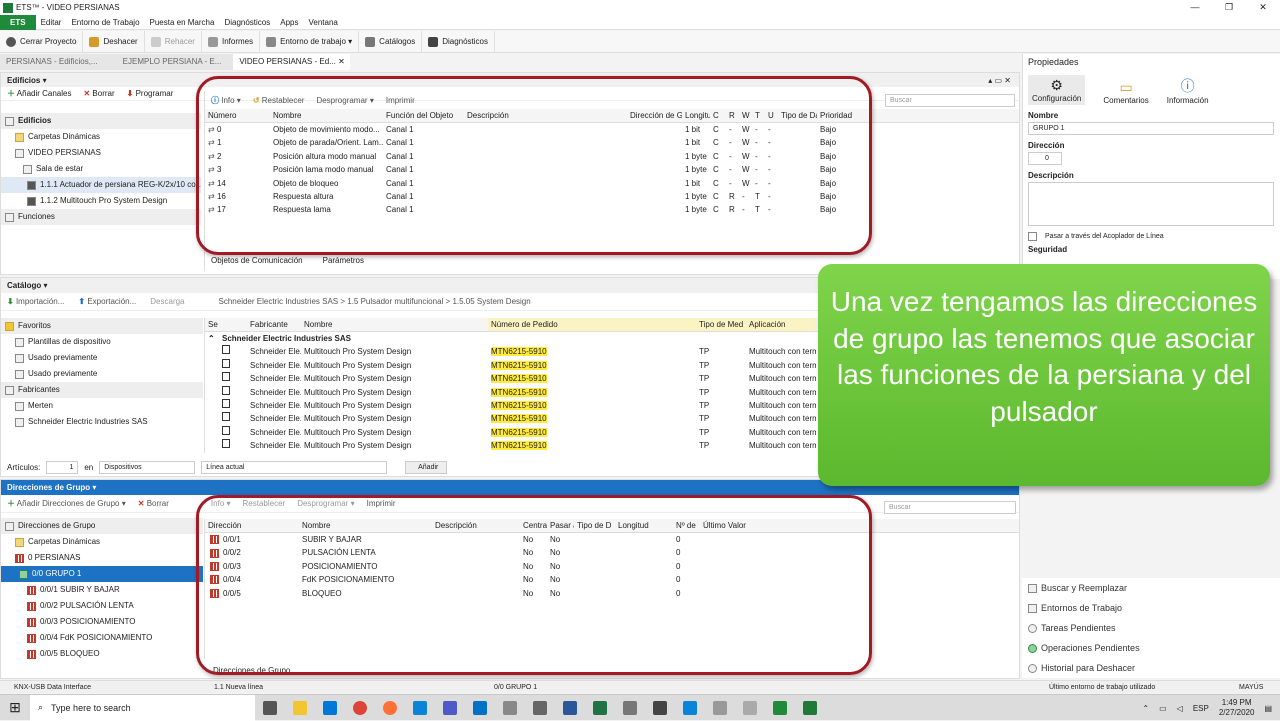 The height and width of the screenshot is (721, 1280). What do you see at coordinates (323, 22) in the screenshot?
I see `menu-ventana: Ventana` at bounding box center [323, 22].